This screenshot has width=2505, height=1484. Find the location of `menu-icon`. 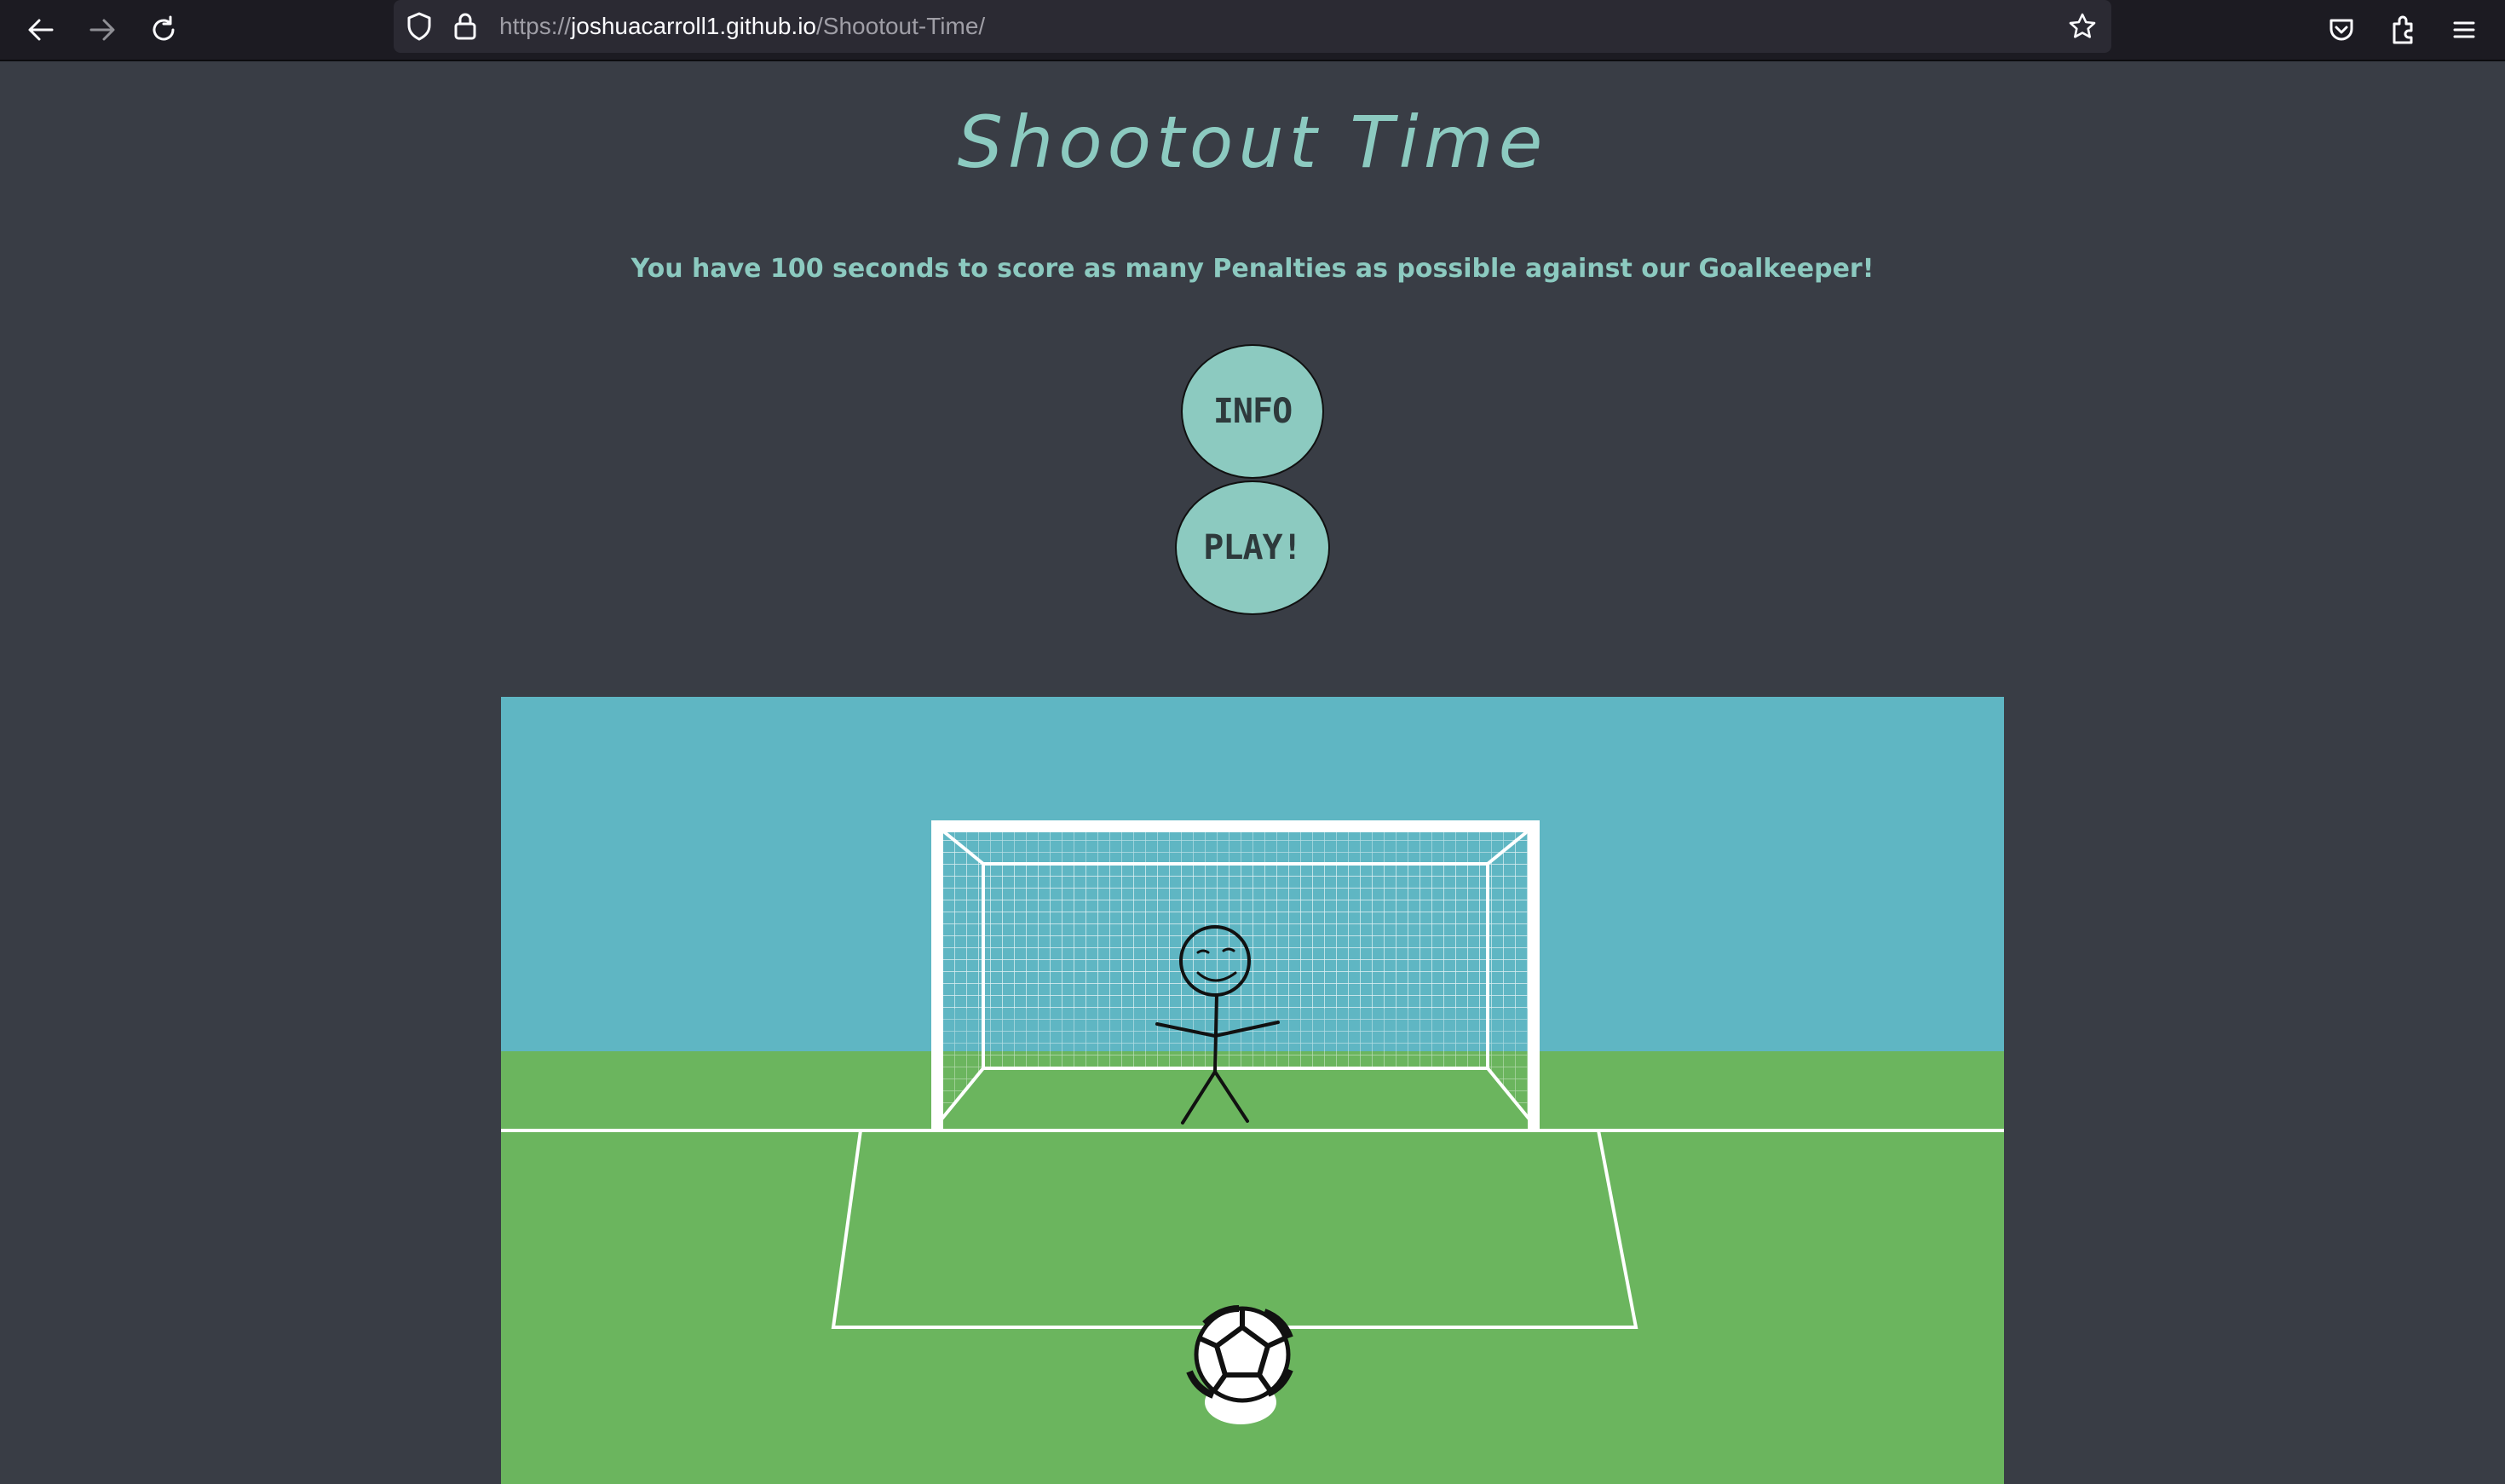

menu-icon is located at coordinates (2464, 30).